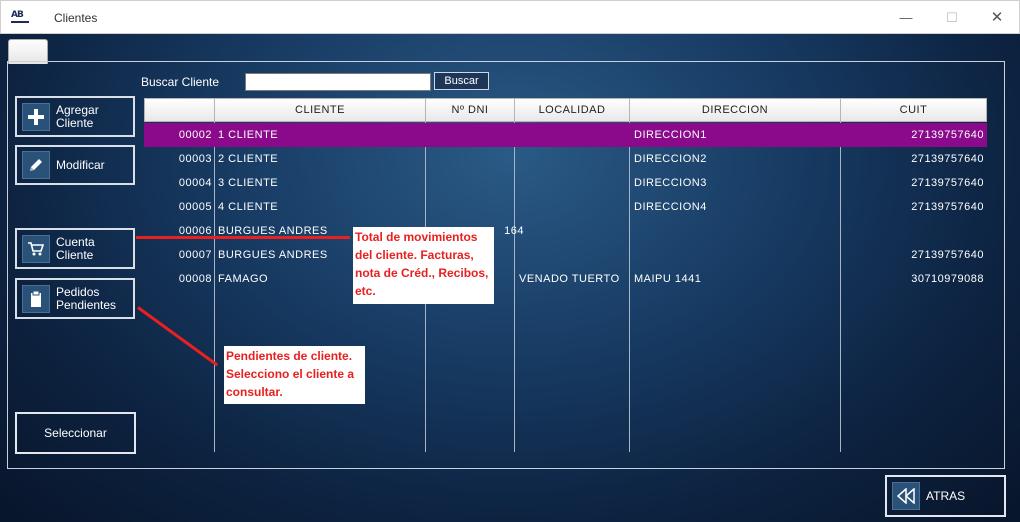 This screenshot has width=1020, height=522. Describe the element at coordinates (510, 17) in the screenshot. I see `title-bar: AB Clientes — ☐ ✕` at that location.